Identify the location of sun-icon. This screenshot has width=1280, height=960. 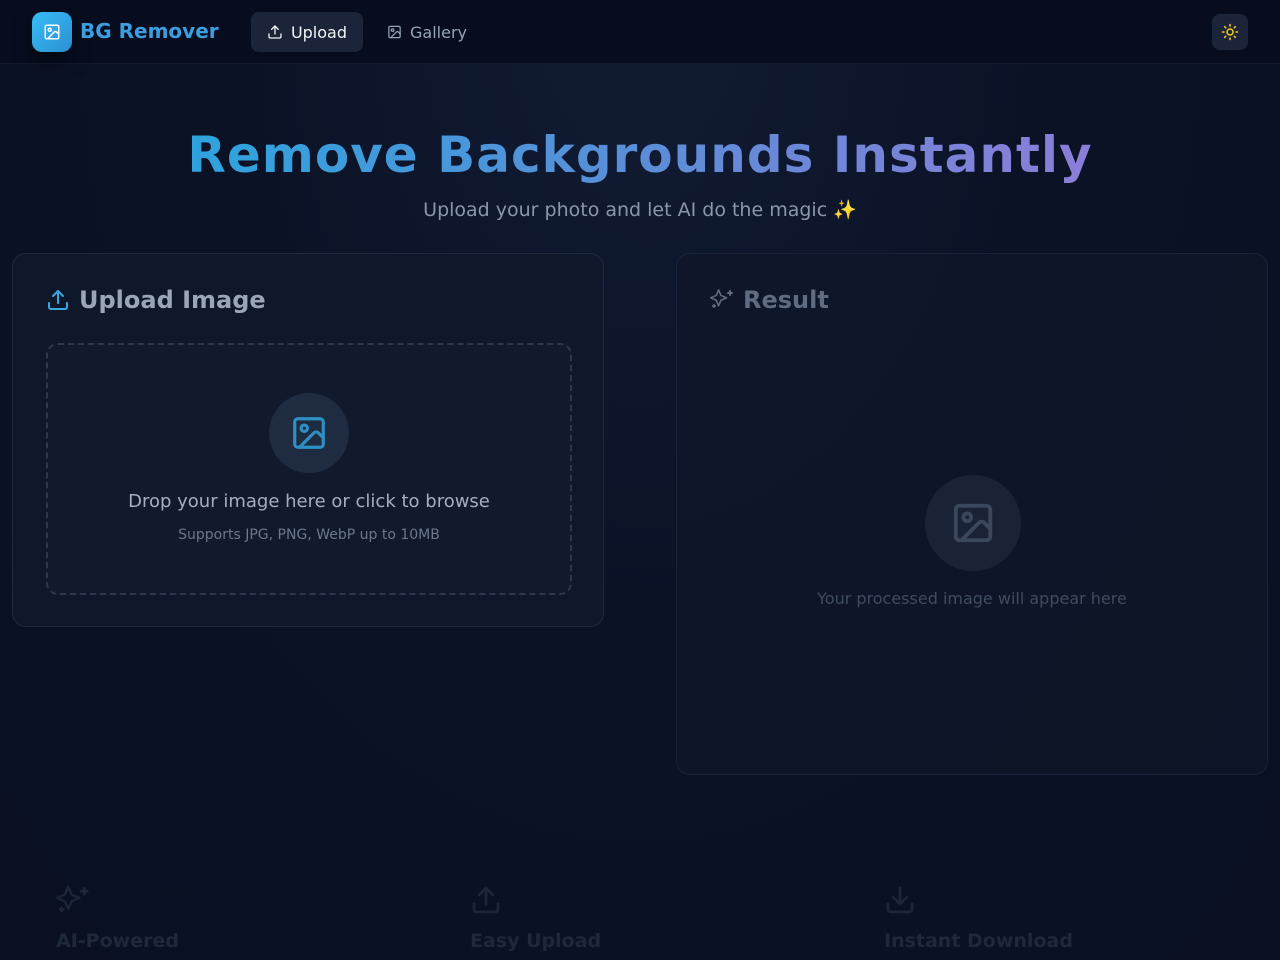
(1230, 32).